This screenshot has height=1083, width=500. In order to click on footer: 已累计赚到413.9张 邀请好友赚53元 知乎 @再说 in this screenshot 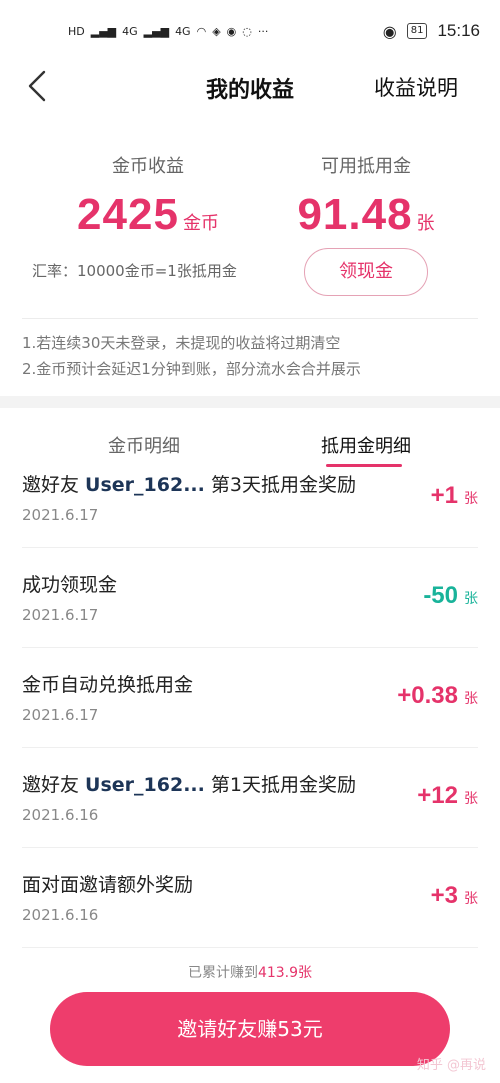, I will do `click(250, 1016)`.